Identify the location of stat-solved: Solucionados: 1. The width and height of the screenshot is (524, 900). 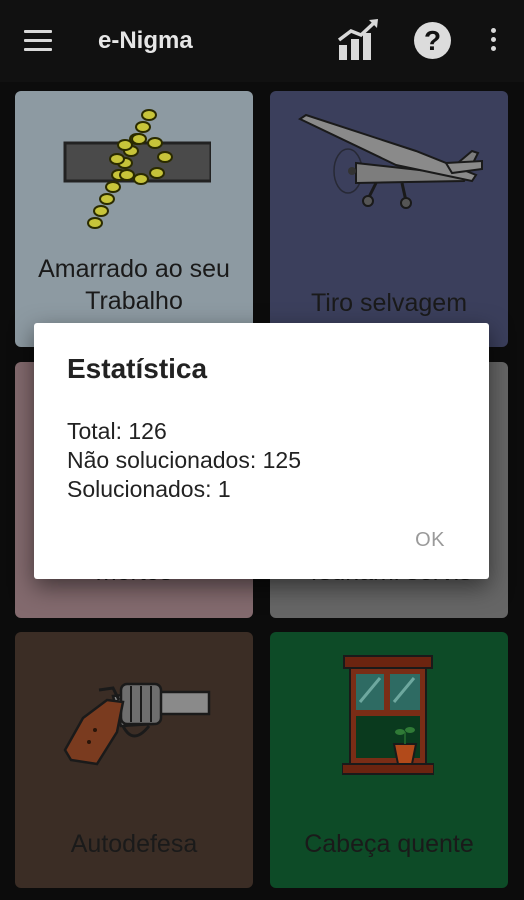
(149, 489).